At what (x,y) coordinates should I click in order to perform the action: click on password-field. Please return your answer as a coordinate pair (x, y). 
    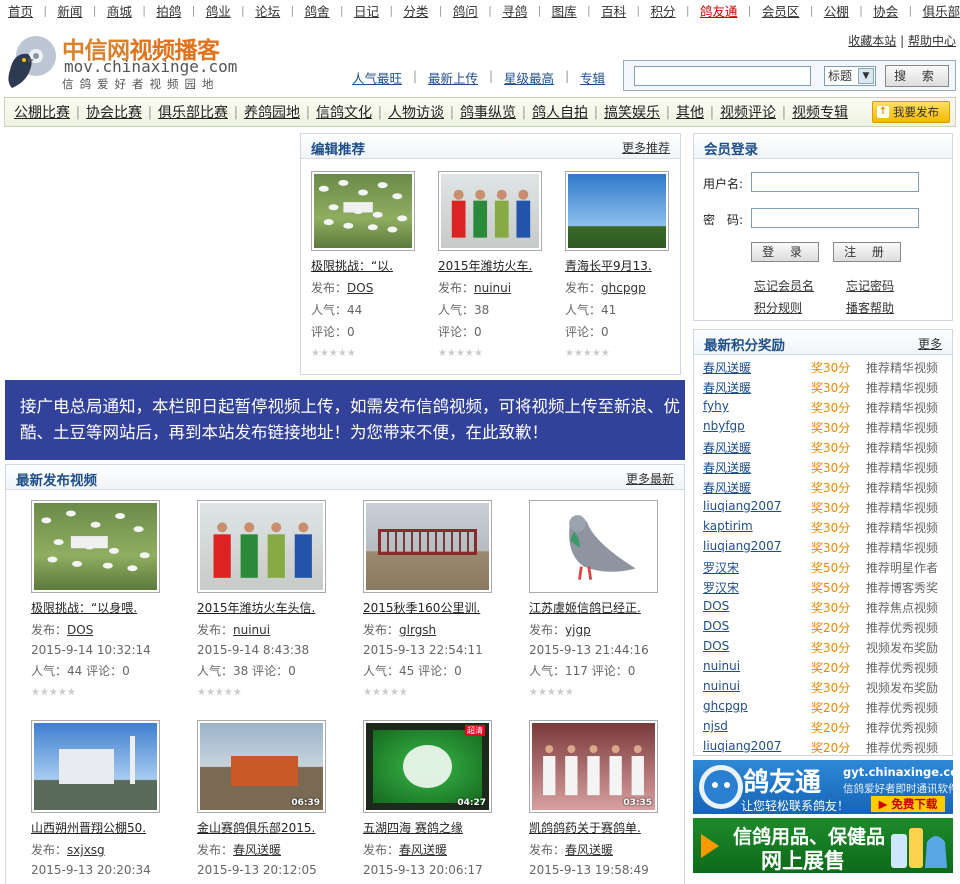
    Looking at the image, I should click on (835, 218).